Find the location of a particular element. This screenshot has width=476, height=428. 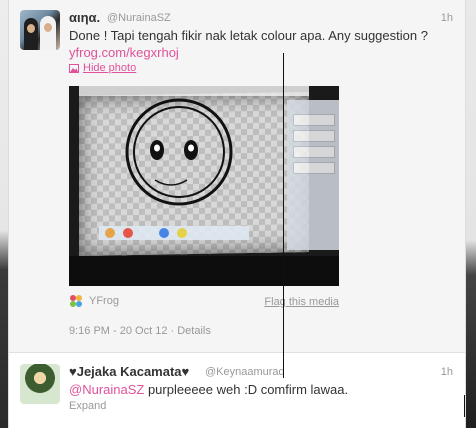

media-source-label: YFrog is located at coordinates (104, 301).